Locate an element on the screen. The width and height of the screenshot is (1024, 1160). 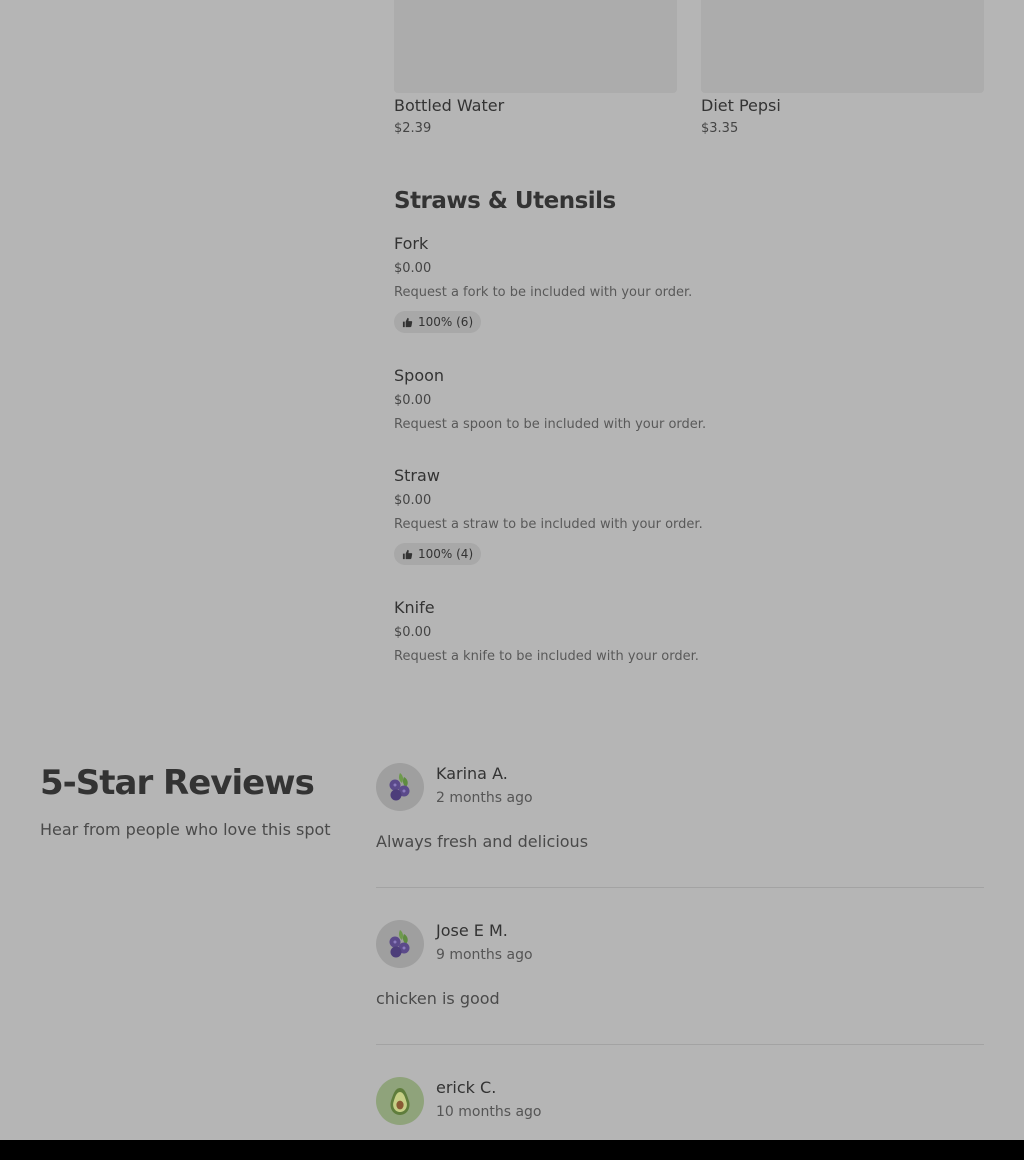
bottom-bar is located at coordinates (512, 1150).